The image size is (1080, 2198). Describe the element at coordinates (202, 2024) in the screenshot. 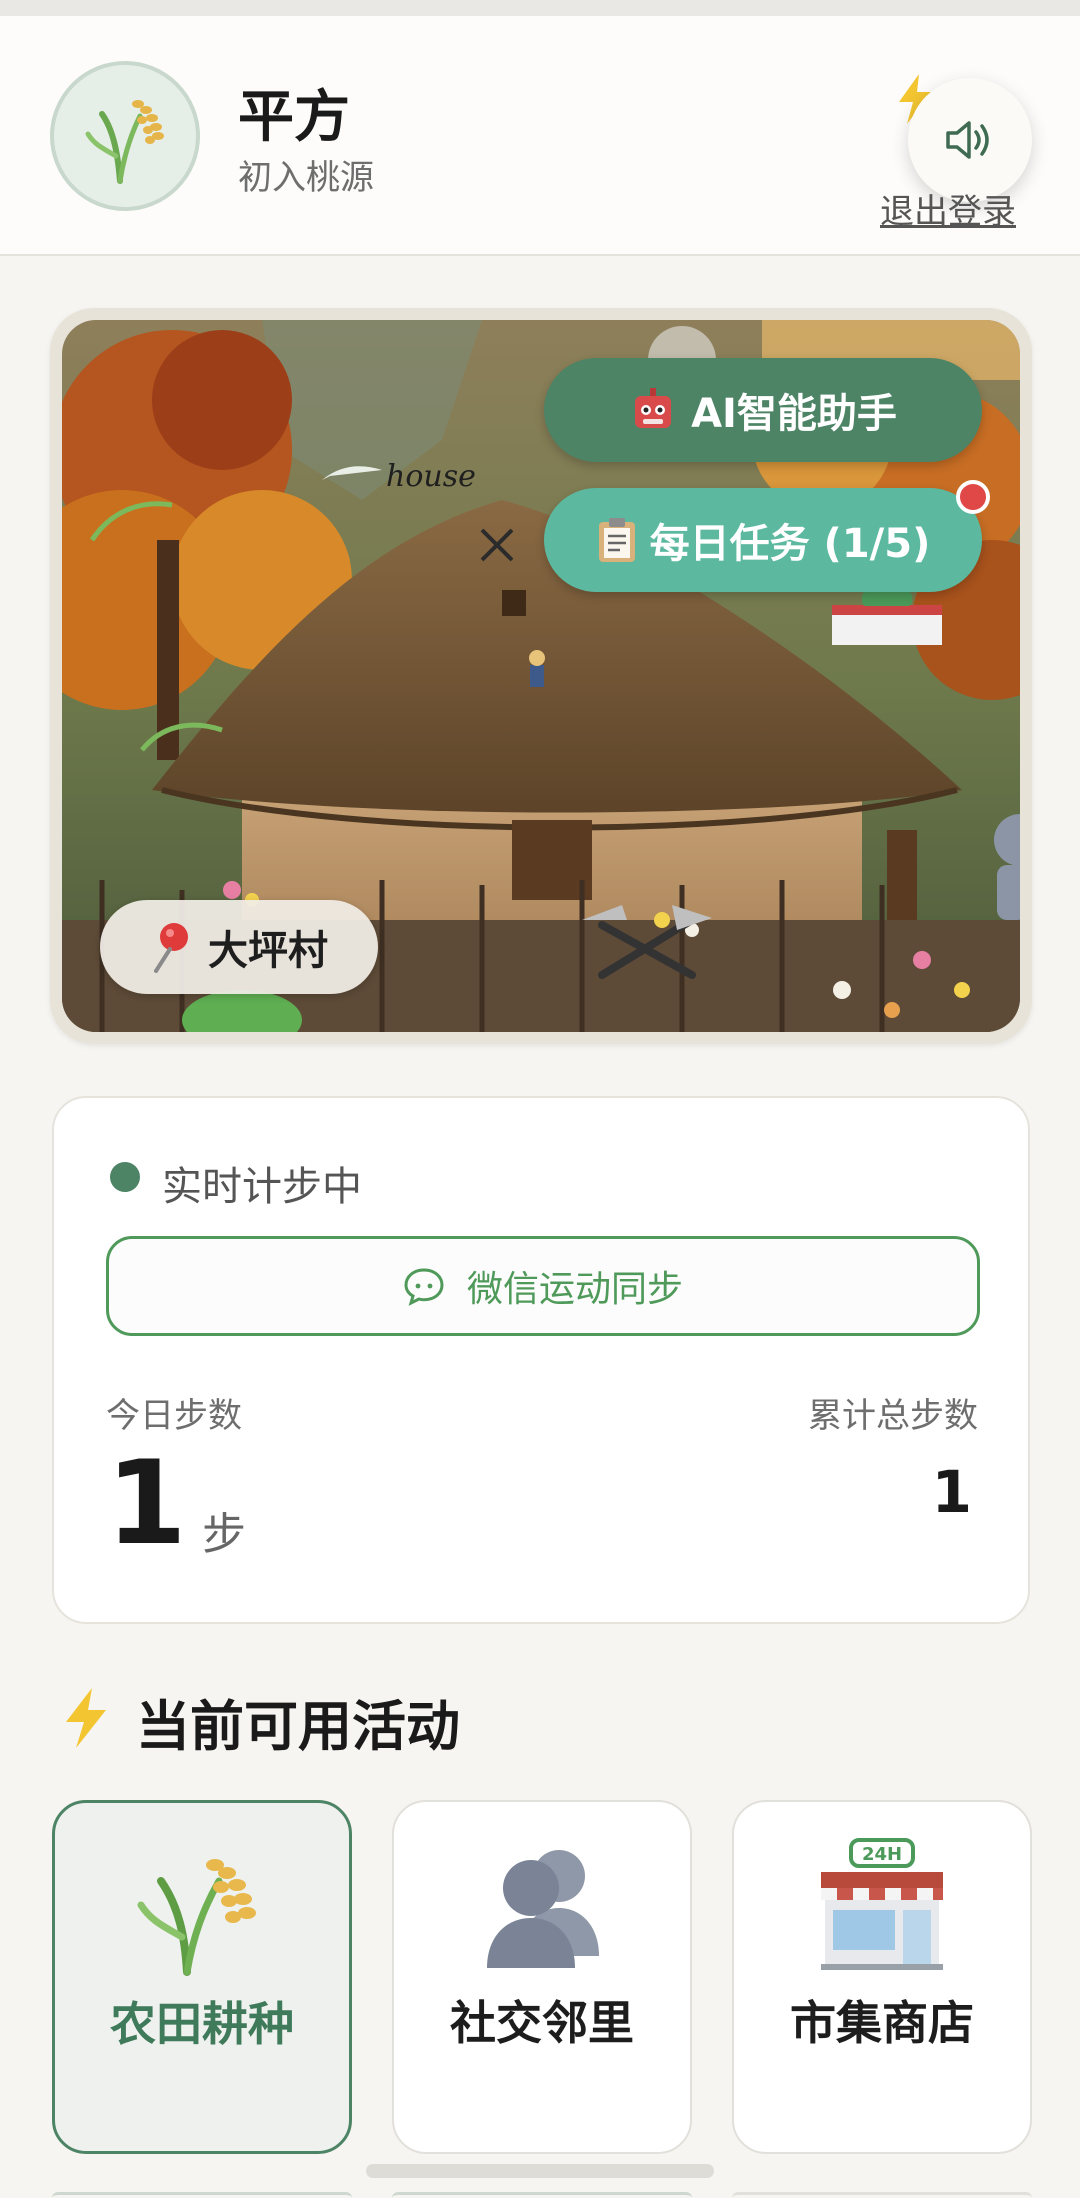

I see `activity-label: 农田耕种` at that location.